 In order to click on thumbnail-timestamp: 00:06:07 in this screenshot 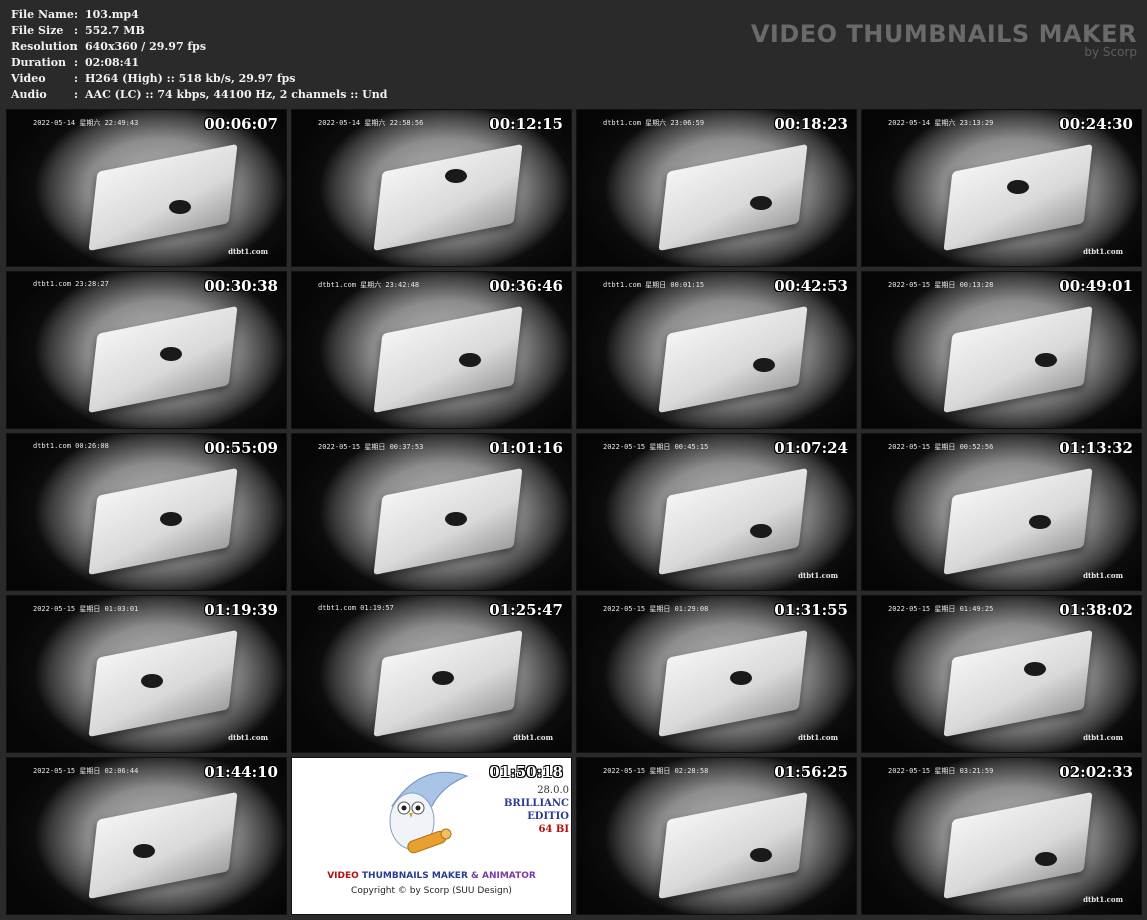, I will do `click(241, 124)`.